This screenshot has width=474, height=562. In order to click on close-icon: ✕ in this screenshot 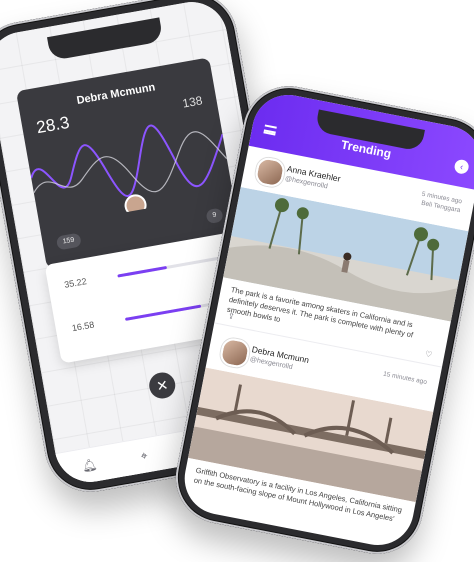, I will do `click(162, 385)`.